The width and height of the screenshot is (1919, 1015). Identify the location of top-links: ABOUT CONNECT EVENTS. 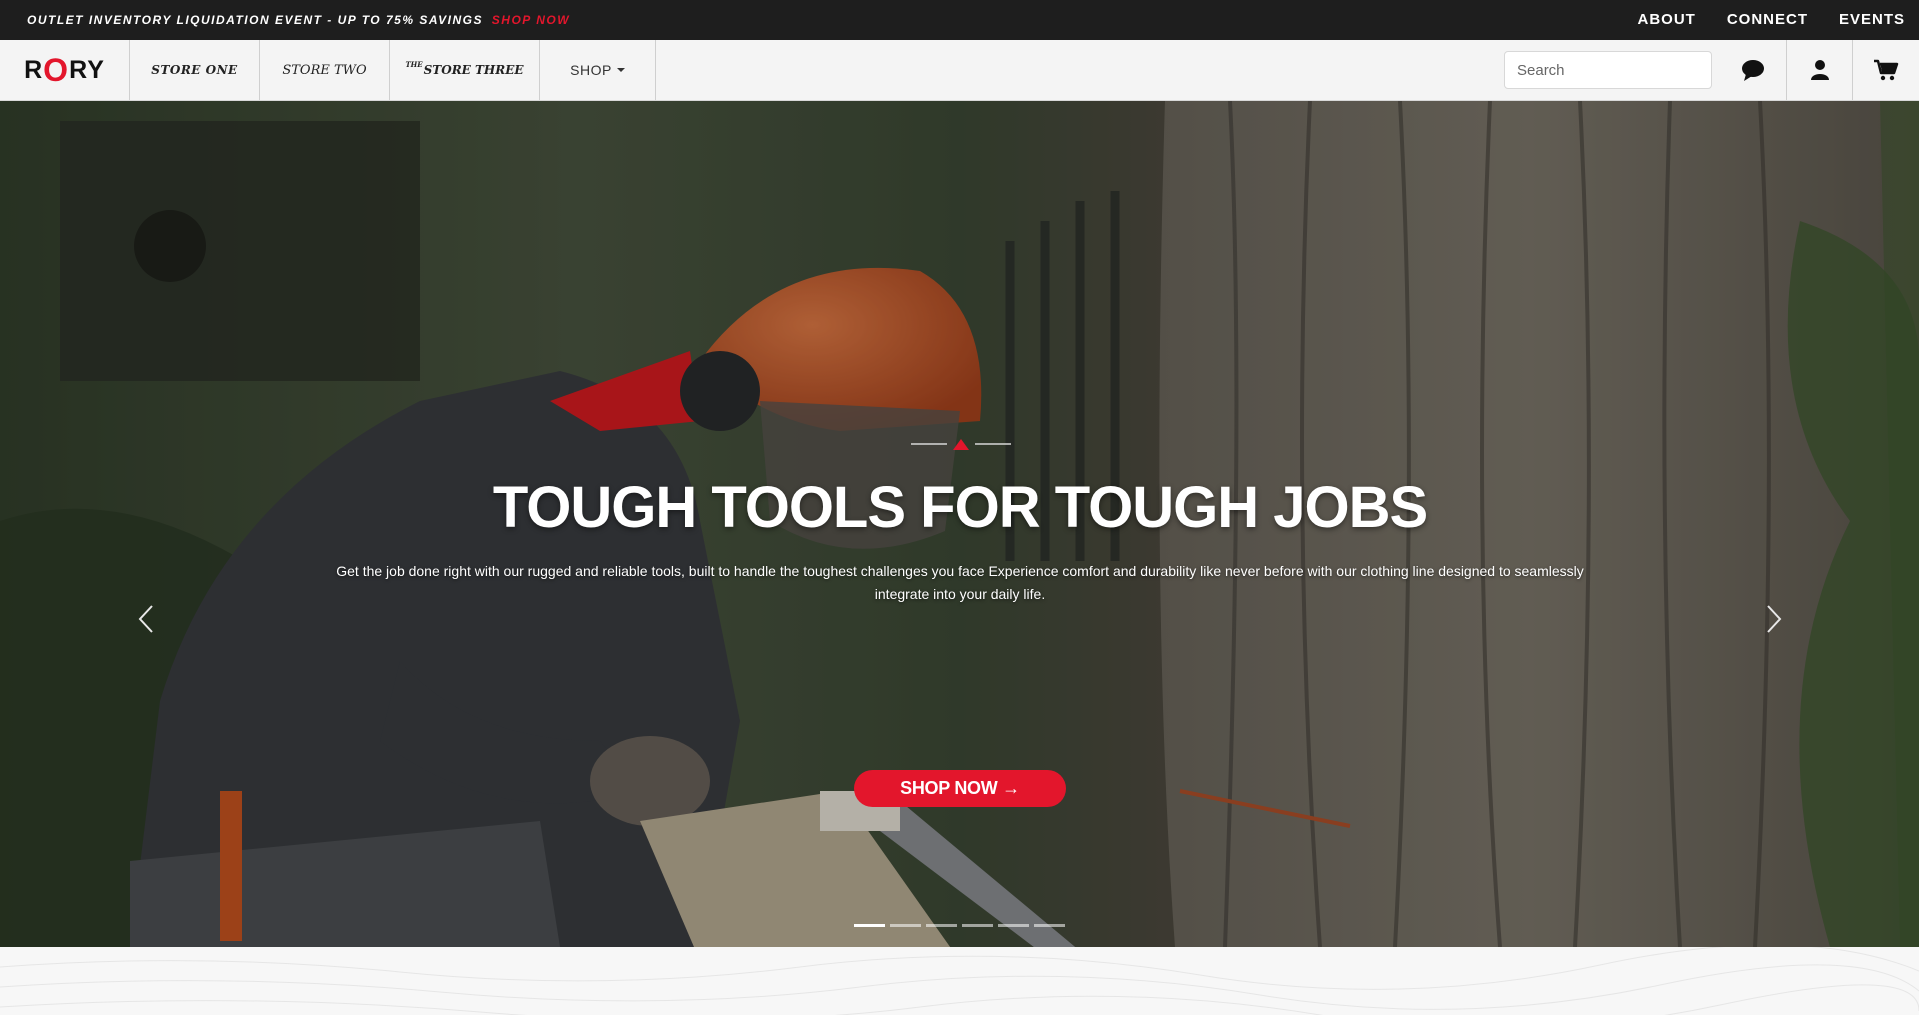
(1755, 20).